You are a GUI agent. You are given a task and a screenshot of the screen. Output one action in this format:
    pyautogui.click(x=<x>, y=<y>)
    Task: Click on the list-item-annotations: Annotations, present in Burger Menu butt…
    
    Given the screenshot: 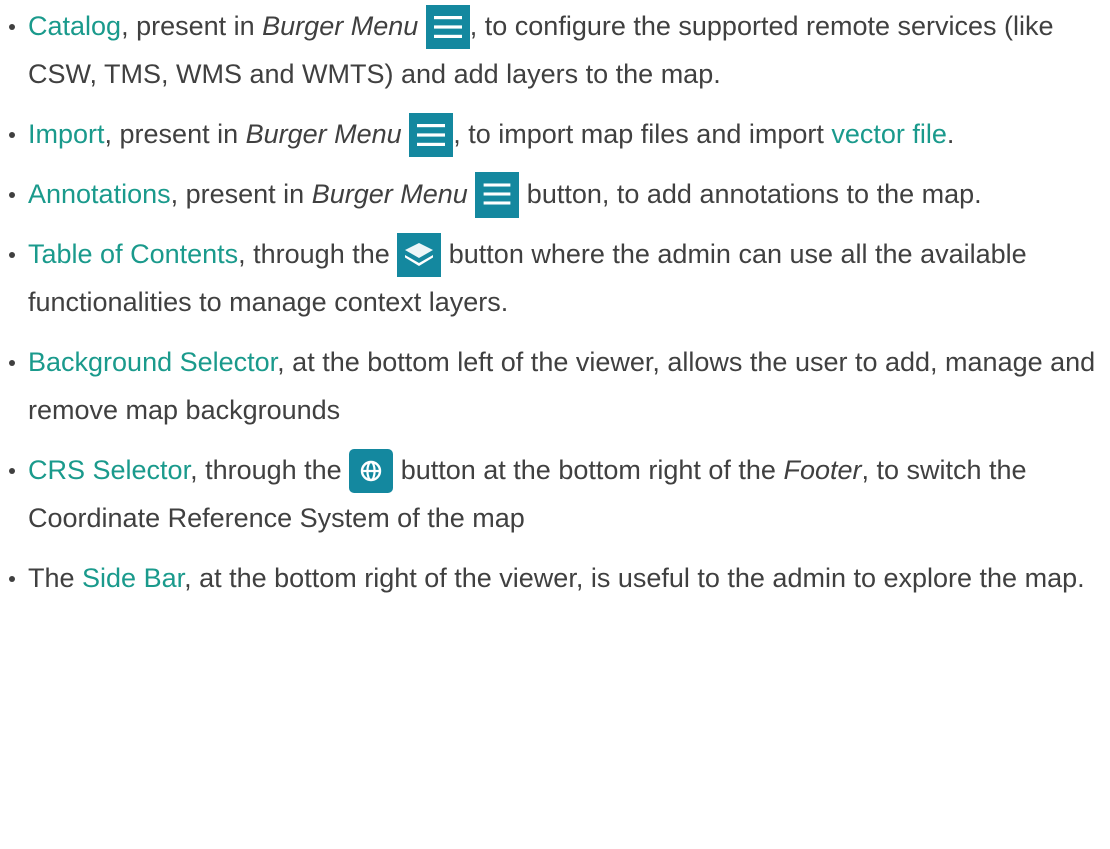 What is the action you would take?
    pyautogui.click(x=555, y=194)
    